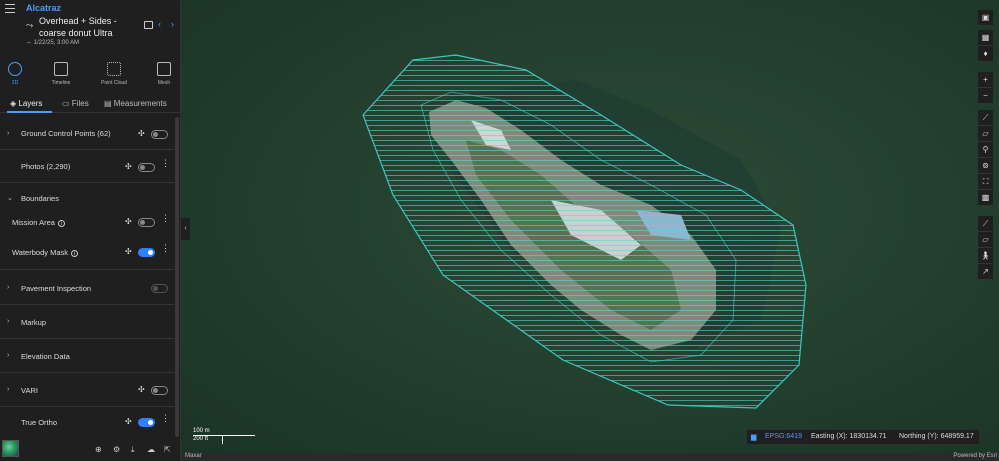 This screenshot has width=999, height=461. What do you see at coordinates (87, 390) in the screenshot?
I see `layer-vari: › VARI ✣` at bounding box center [87, 390].